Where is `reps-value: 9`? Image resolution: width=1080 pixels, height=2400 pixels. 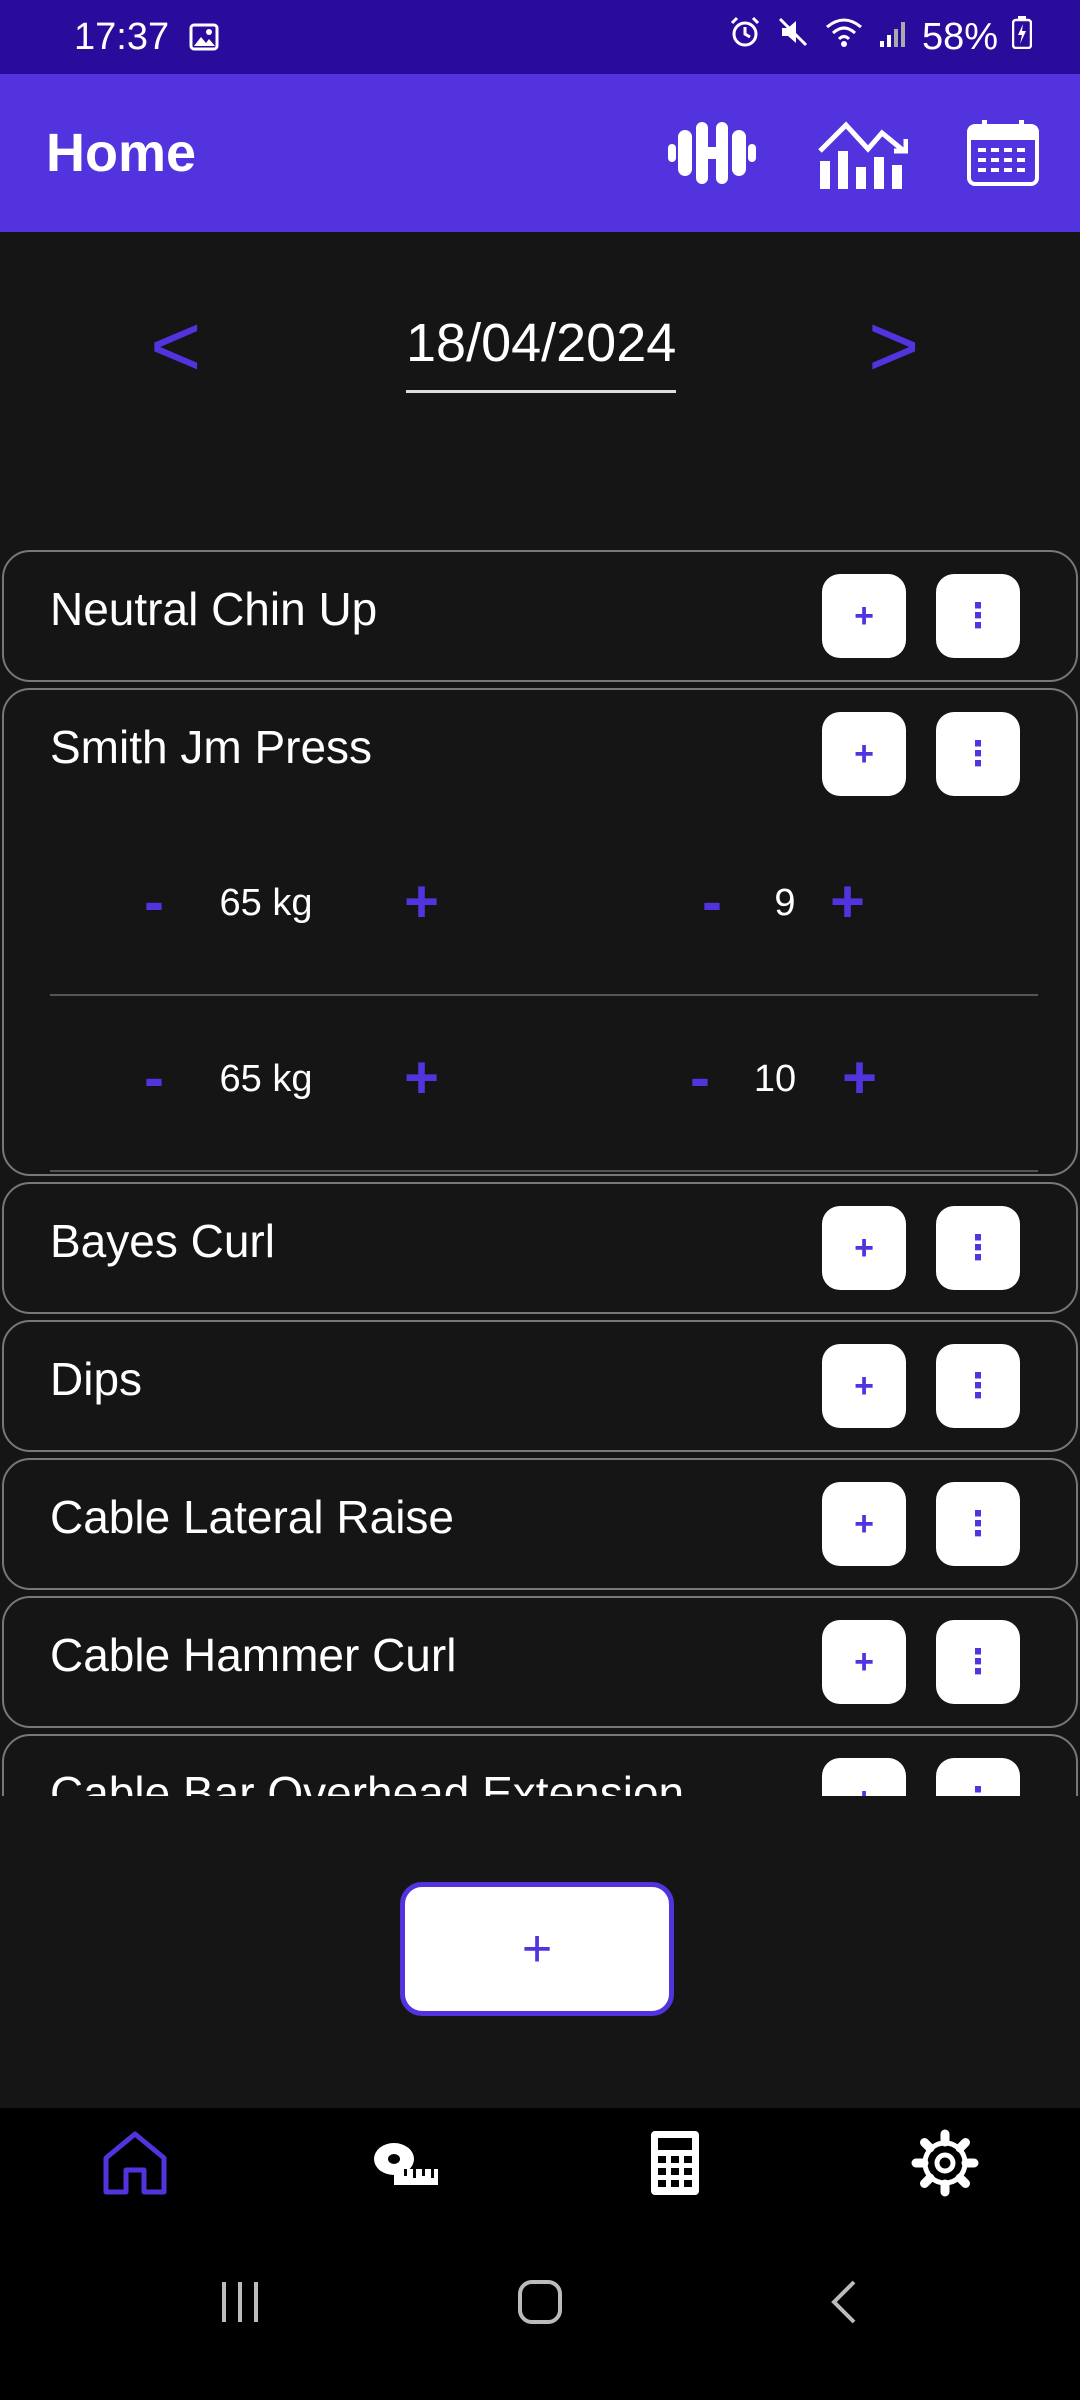
reps-value: 9 is located at coordinates (785, 903).